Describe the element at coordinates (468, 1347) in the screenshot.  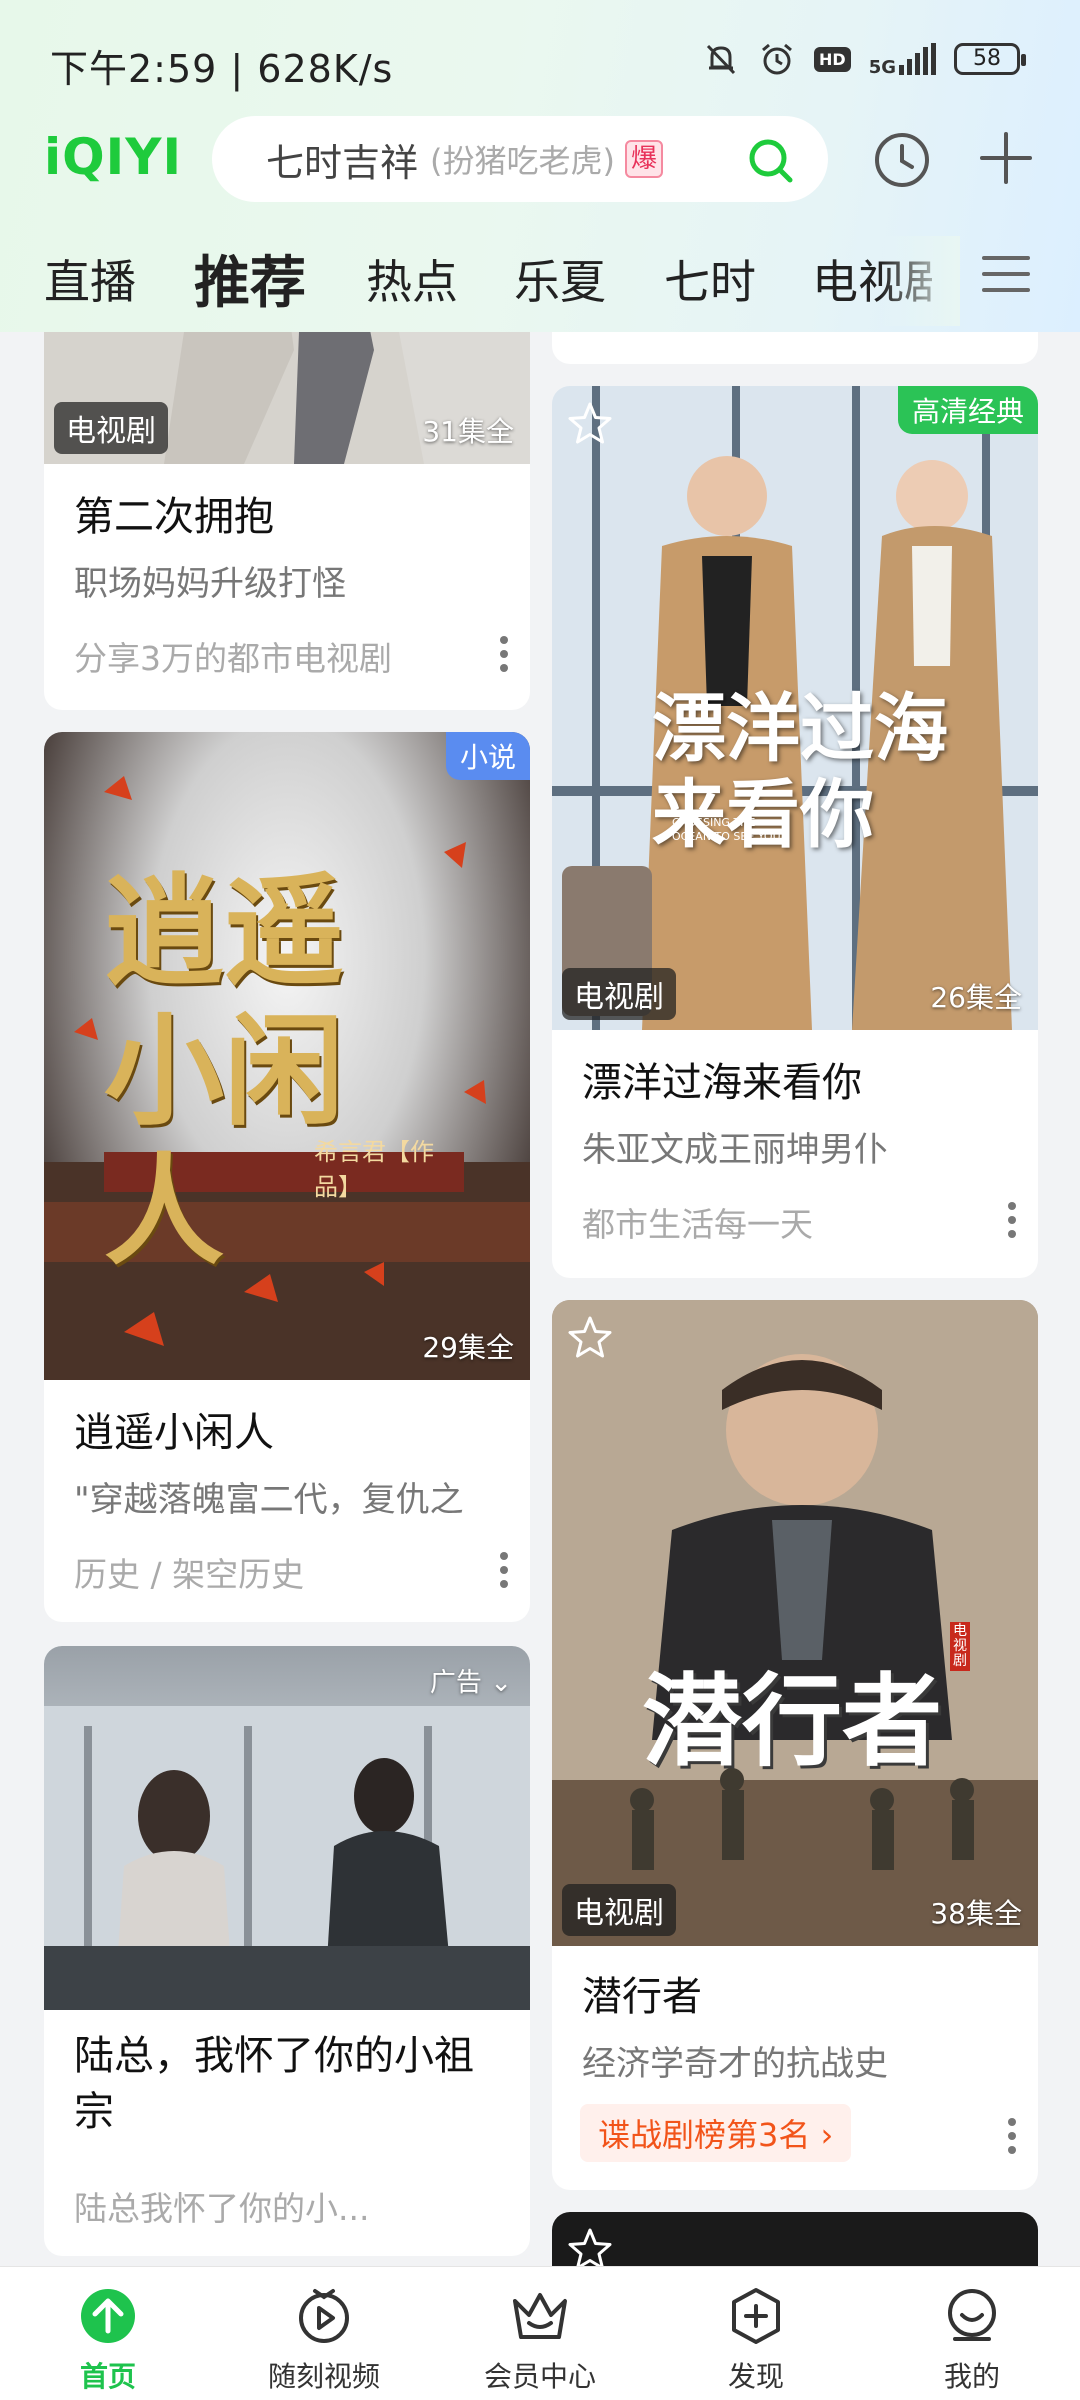
I see `episode-count: 29集全` at that location.